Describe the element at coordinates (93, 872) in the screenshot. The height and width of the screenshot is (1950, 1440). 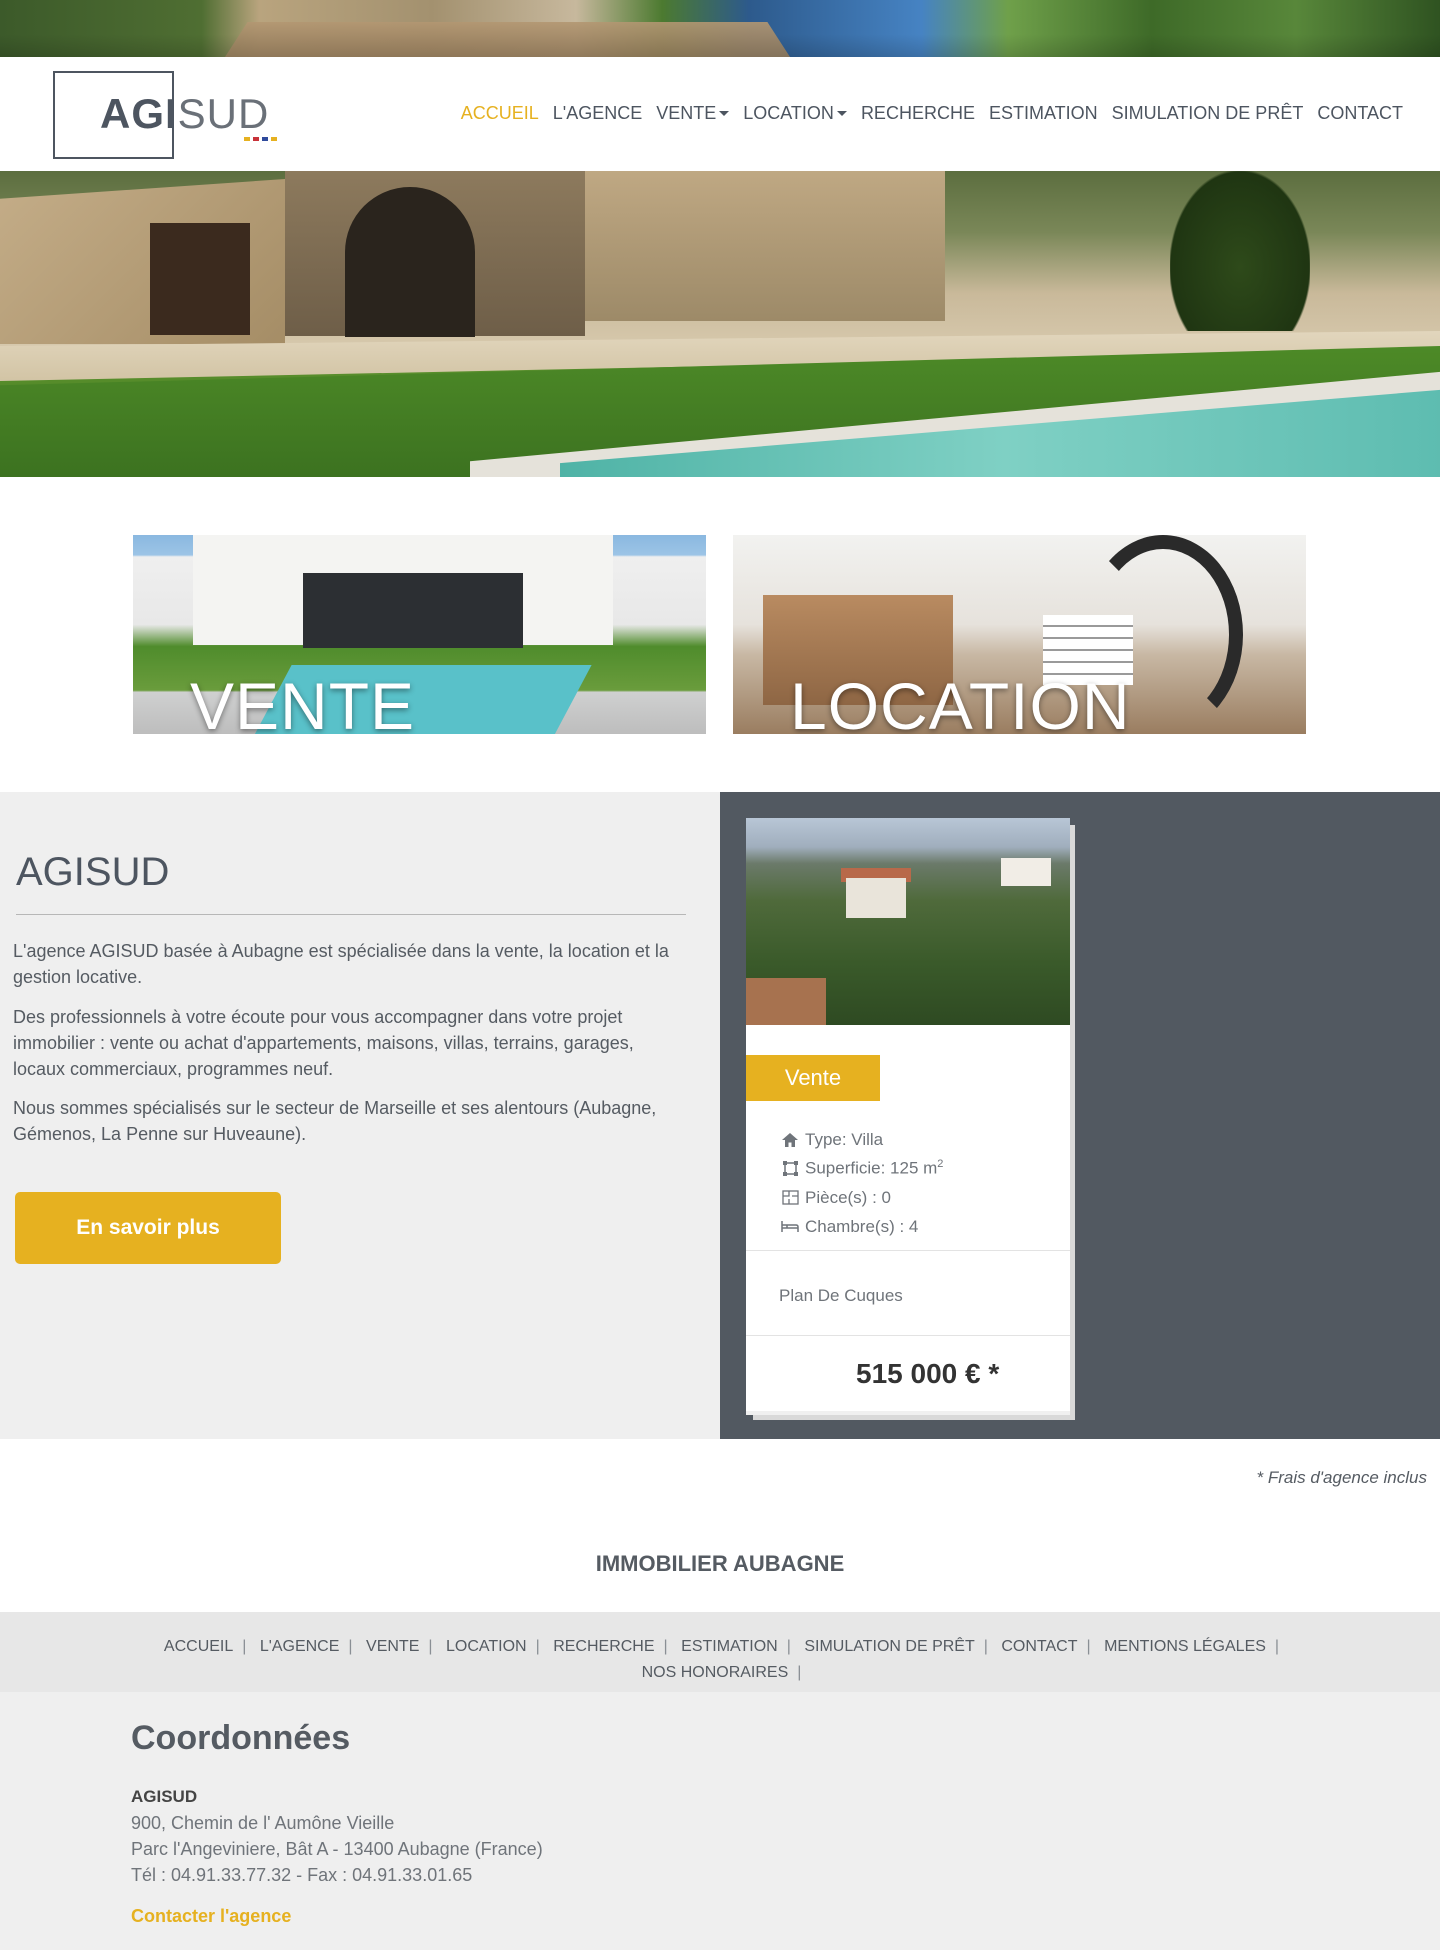
I see `about-title: AGISUD` at that location.